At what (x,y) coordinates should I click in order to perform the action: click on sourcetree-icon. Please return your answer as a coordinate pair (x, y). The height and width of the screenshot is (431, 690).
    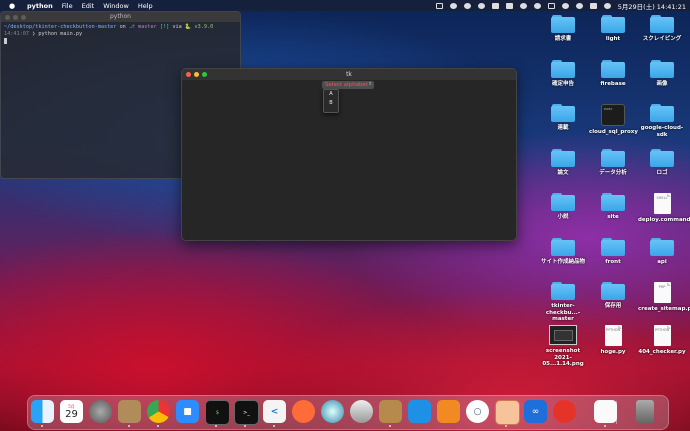
    Looking at the image, I should click on (448, 411).